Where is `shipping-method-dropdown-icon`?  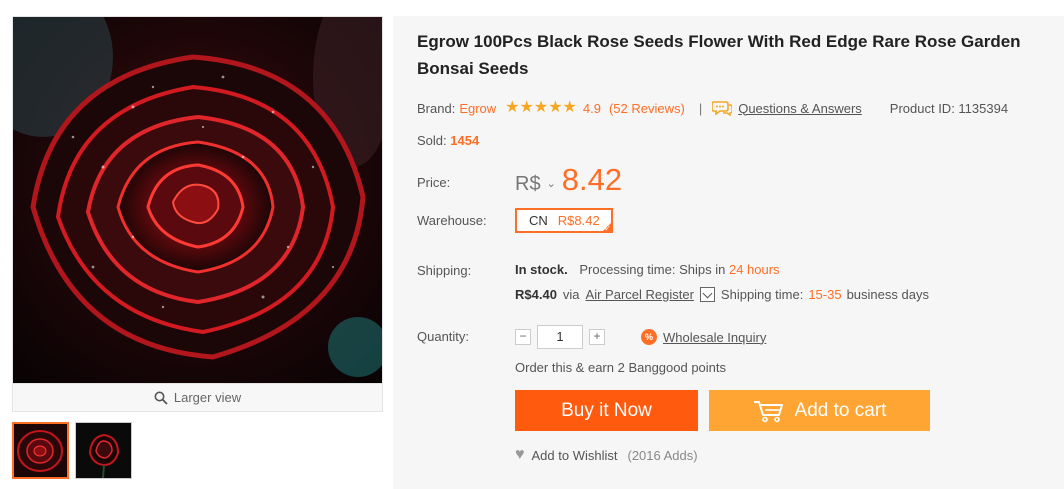 shipping-method-dropdown-icon is located at coordinates (707, 294).